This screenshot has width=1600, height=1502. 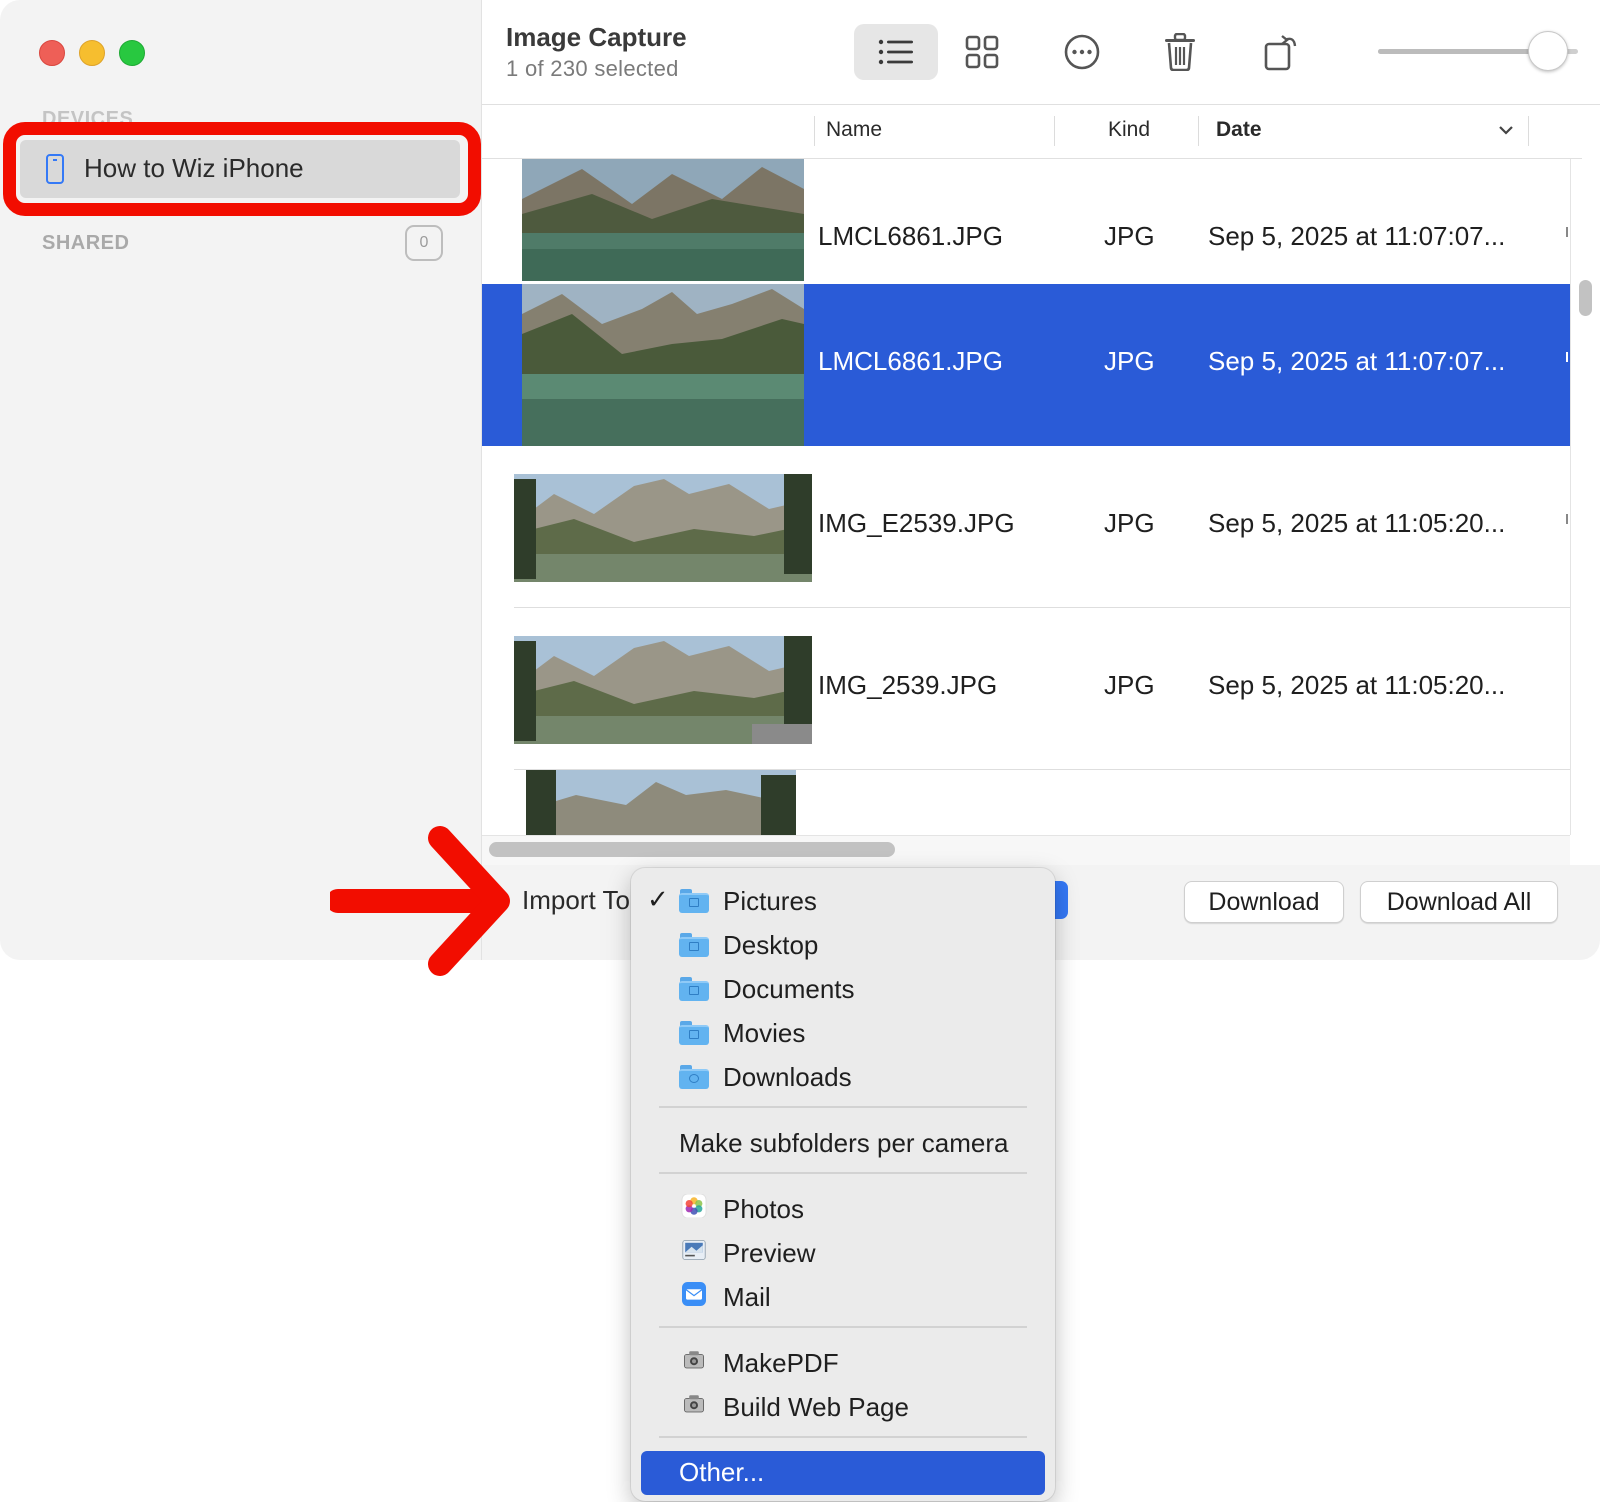 I want to click on movies-folder-icon, so click(x=694, y=1033).